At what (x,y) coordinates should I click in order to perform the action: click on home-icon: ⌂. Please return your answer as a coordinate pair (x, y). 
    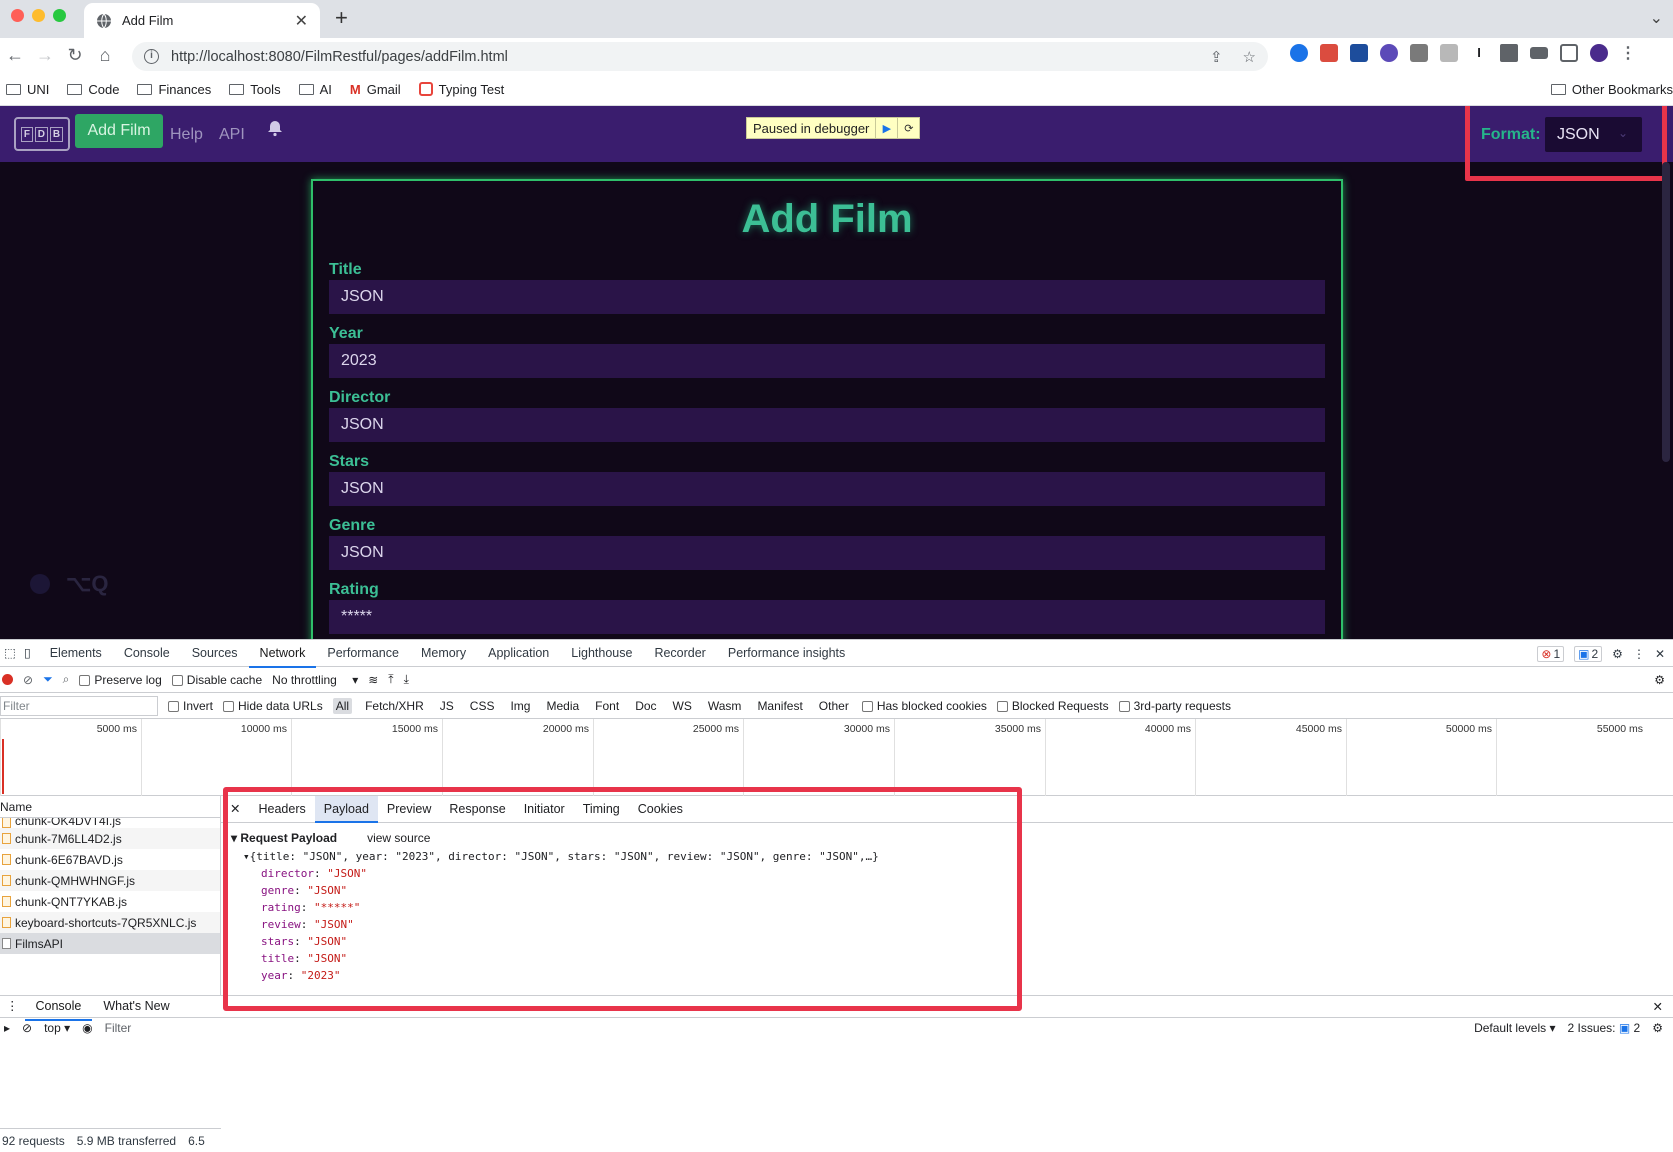
    Looking at the image, I should click on (105, 55).